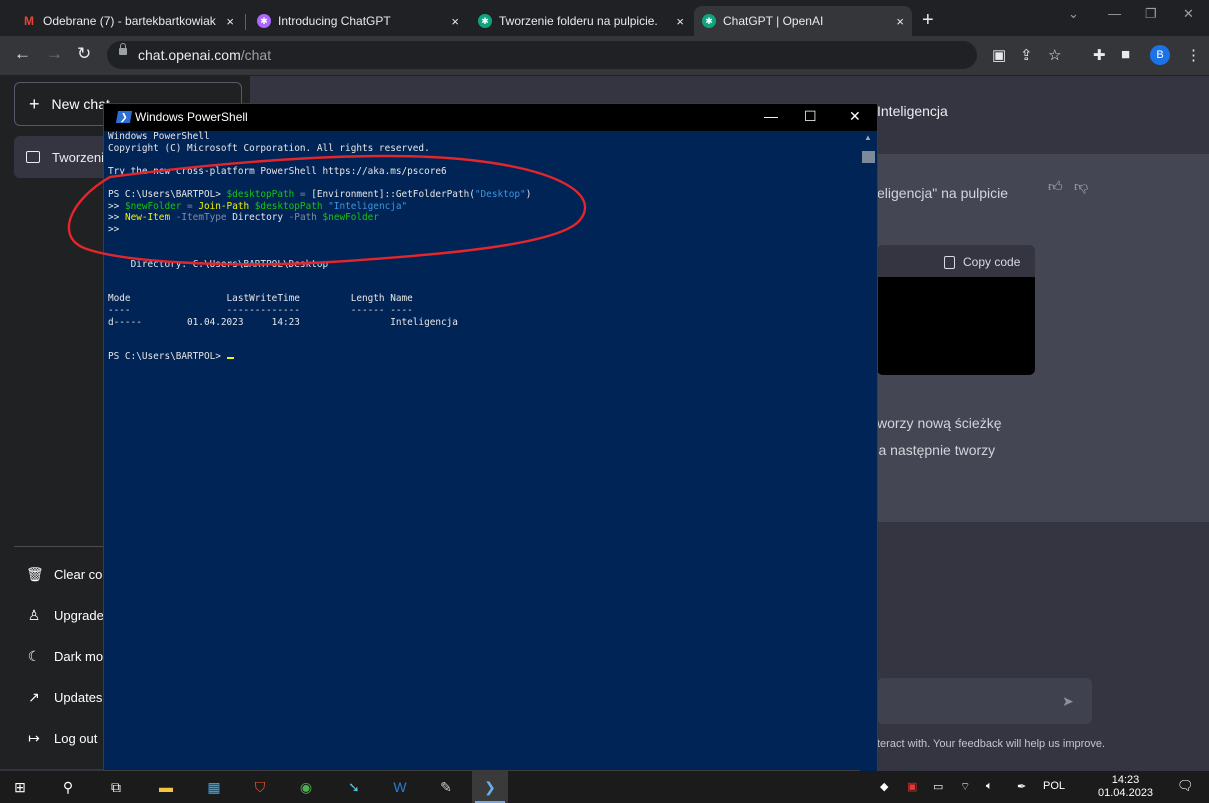 This screenshot has width=1209, height=803. What do you see at coordinates (34, 615) in the screenshot?
I see `user-icon: ♙` at bounding box center [34, 615].